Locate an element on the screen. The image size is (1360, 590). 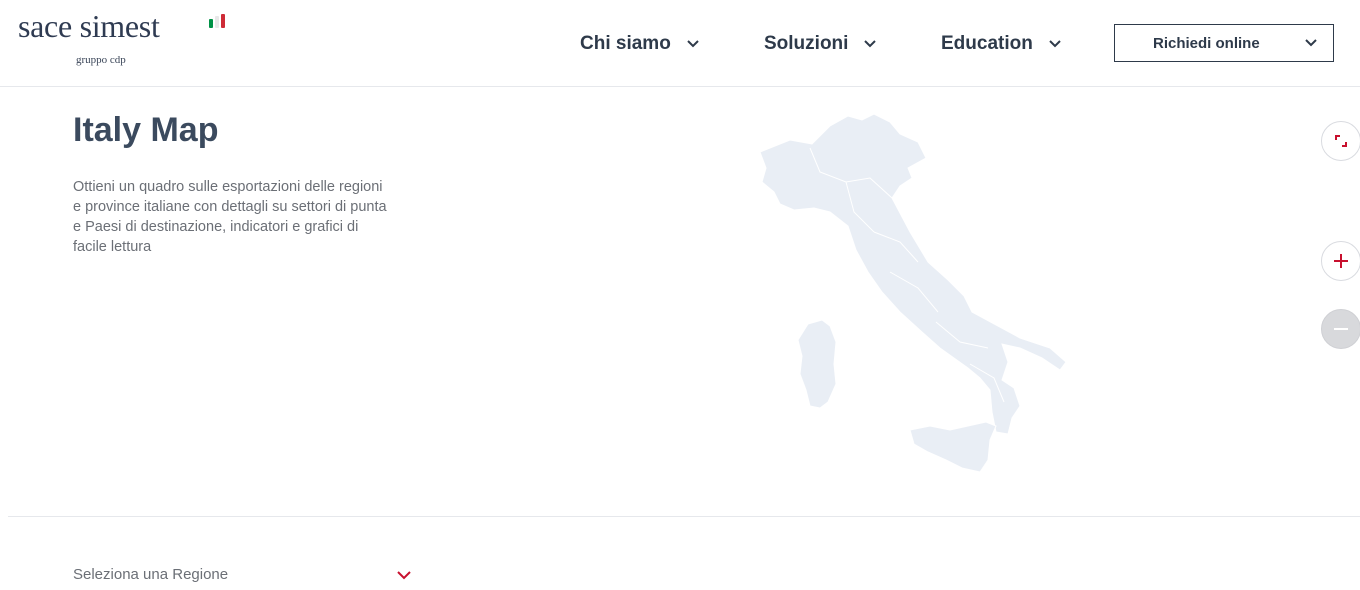
region-select: Seleziona una Regione is located at coordinates (243, 578).